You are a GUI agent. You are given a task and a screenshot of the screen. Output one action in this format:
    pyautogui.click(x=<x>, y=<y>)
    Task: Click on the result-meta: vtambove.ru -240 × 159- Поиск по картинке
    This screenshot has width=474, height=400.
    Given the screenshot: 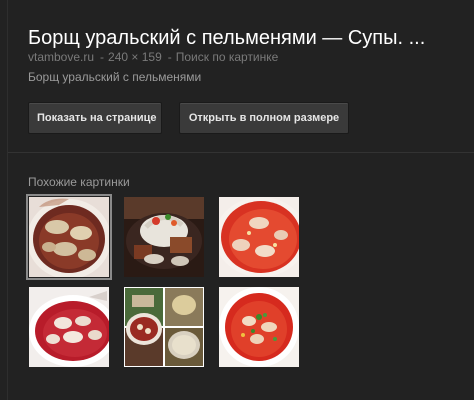 What is the action you would take?
    pyautogui.click(x=153, y=57)
    